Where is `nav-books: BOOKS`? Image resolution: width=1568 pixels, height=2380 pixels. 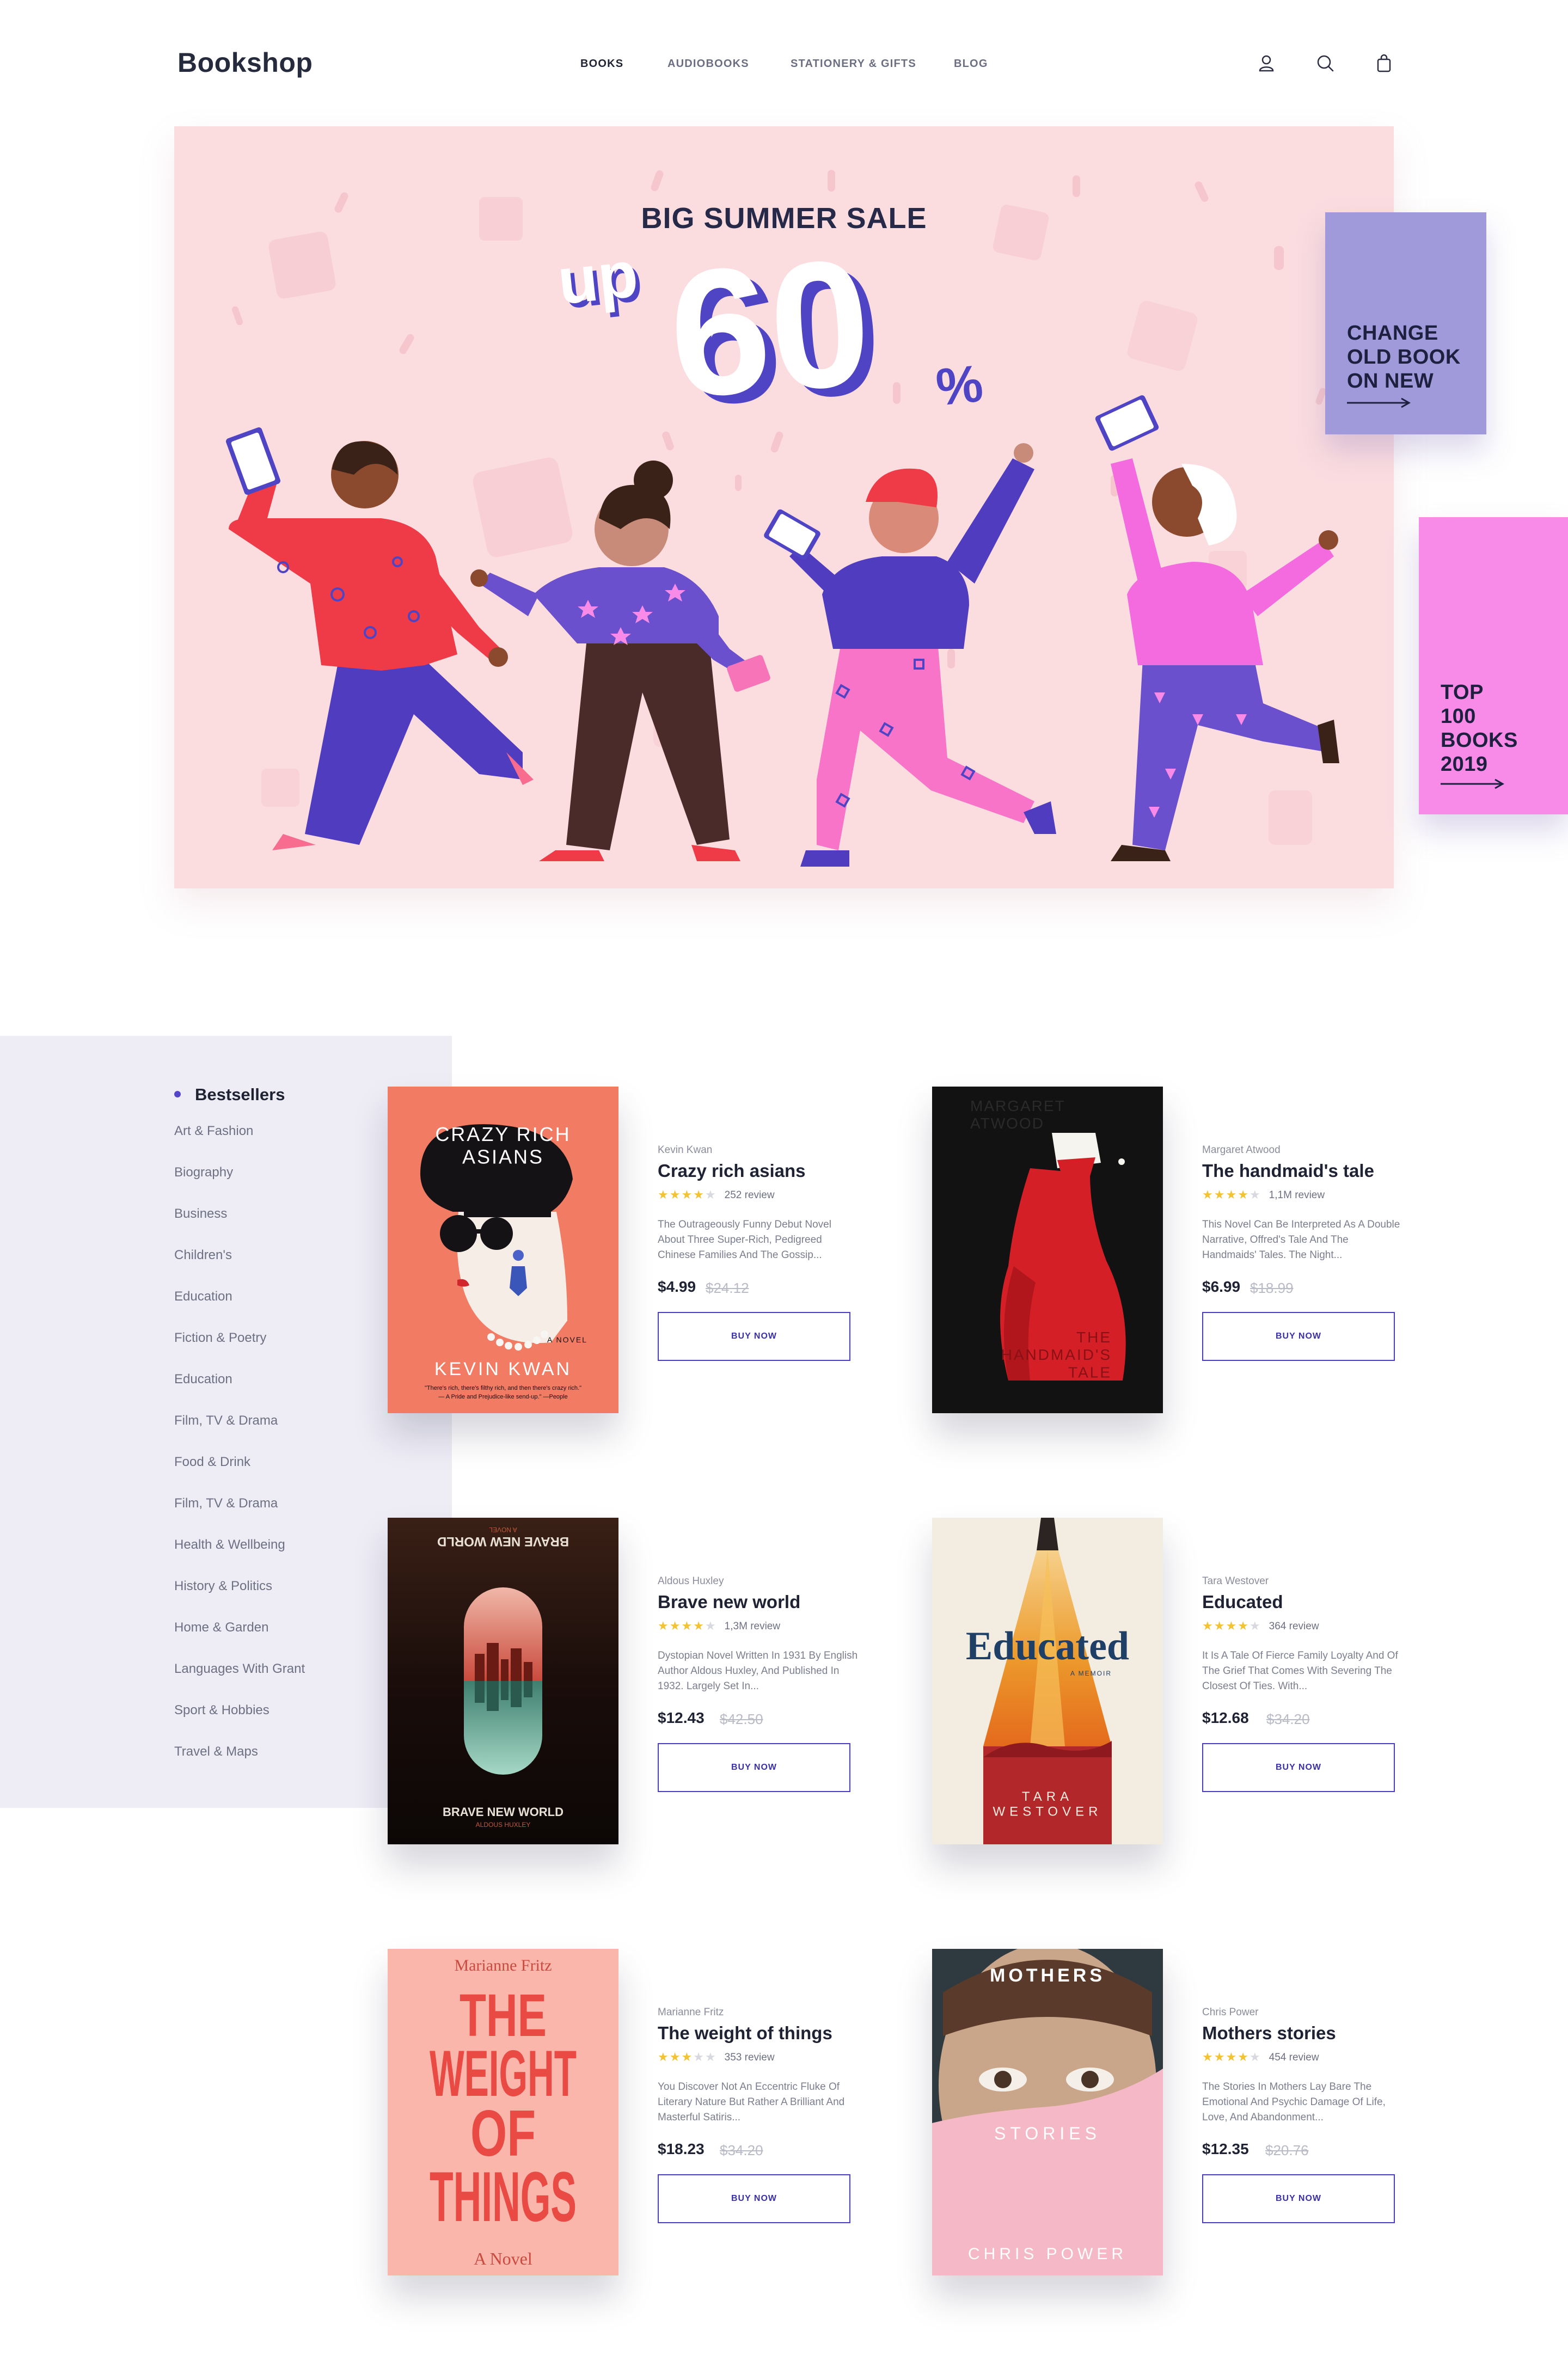
nav-books: BOOKS is located at coordinates (601, 64).